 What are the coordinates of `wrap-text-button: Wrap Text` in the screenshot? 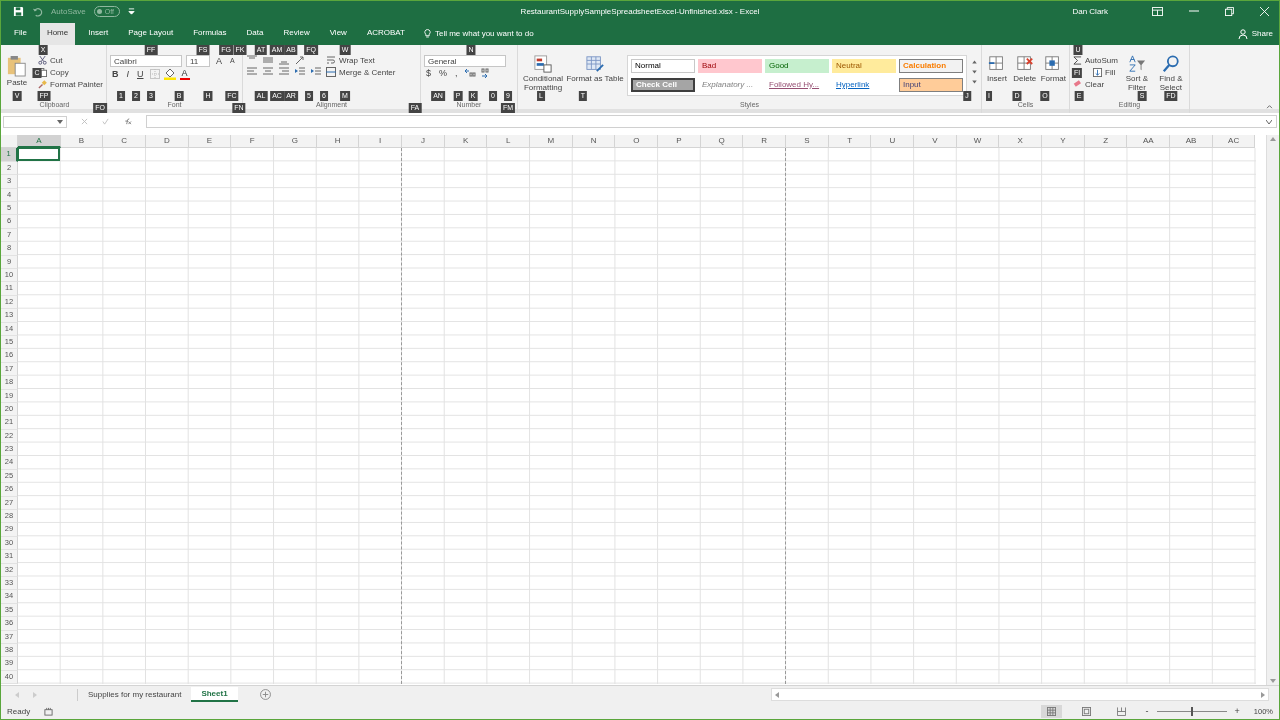 It's located at (361, 60).